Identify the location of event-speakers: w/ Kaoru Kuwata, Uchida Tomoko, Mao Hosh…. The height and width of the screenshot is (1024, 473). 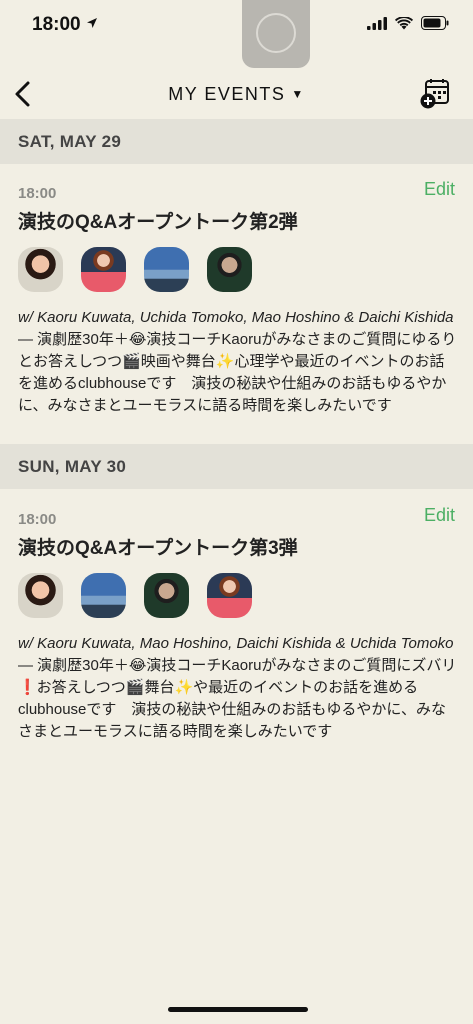
(236, 317).